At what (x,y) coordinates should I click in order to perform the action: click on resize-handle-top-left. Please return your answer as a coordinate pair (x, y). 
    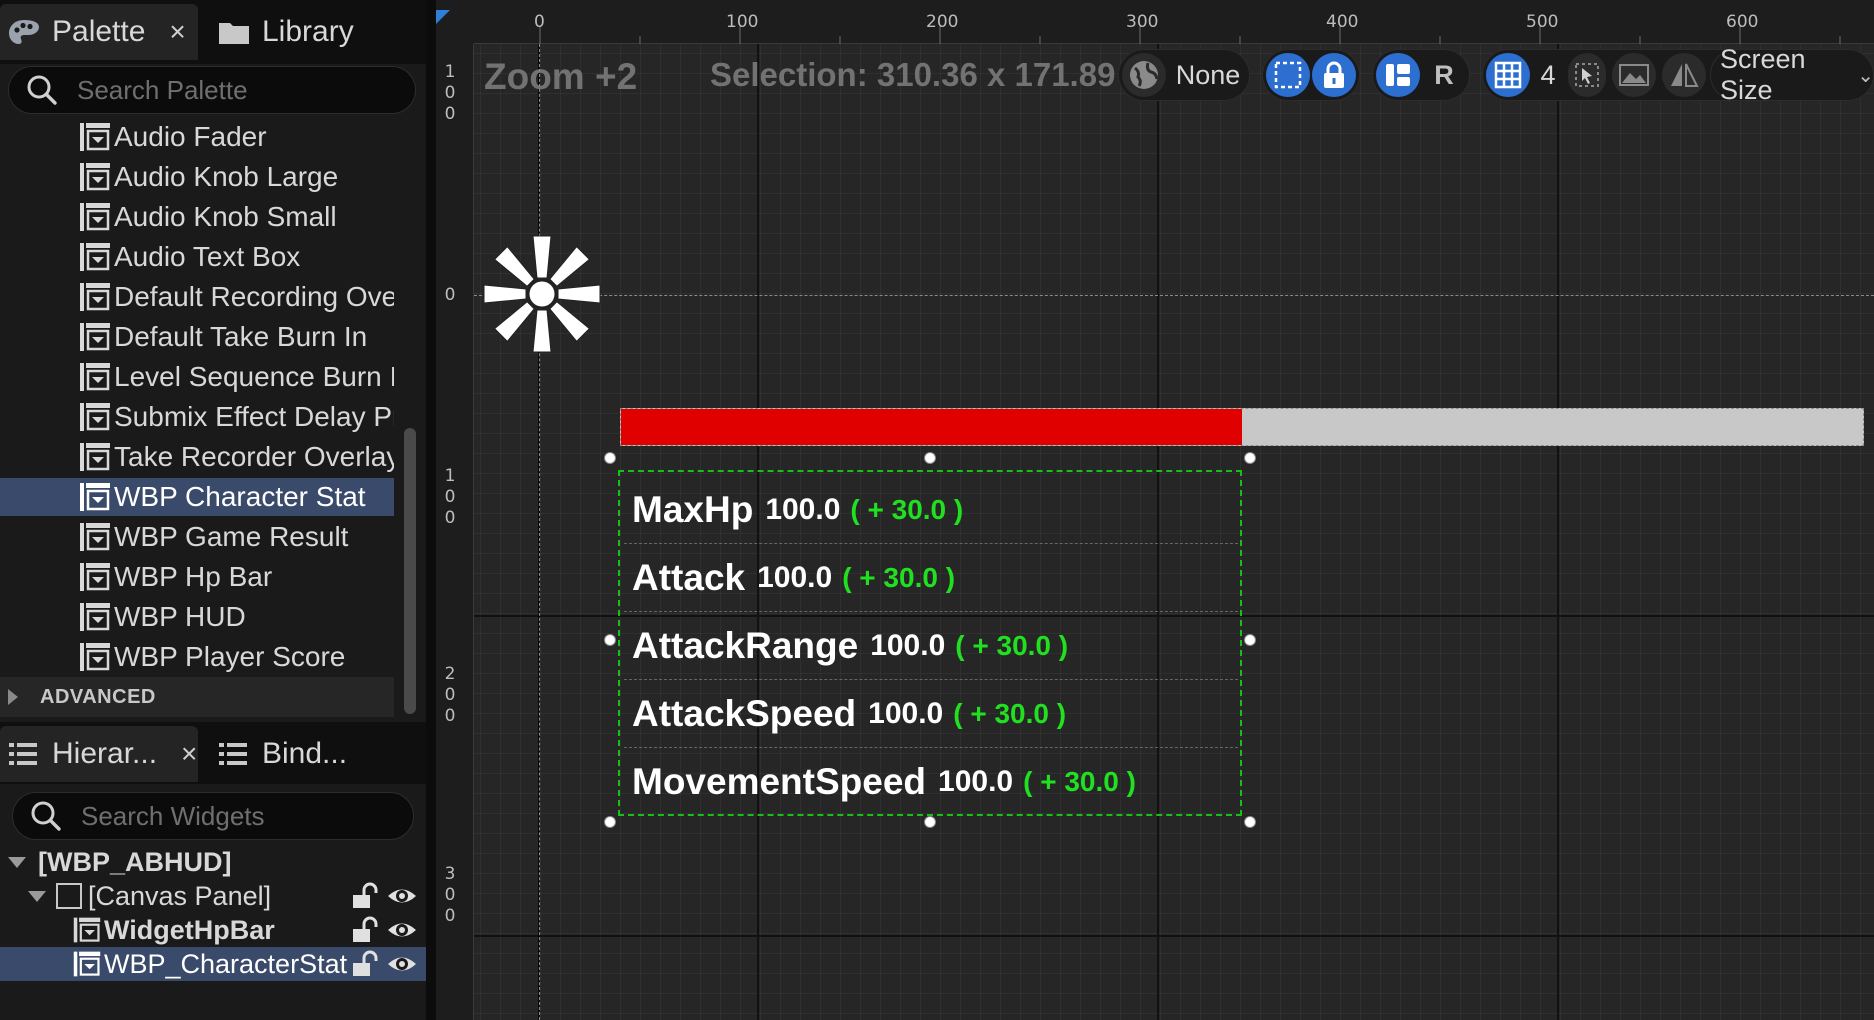
    Looking at the image, I should click on (610, 458).